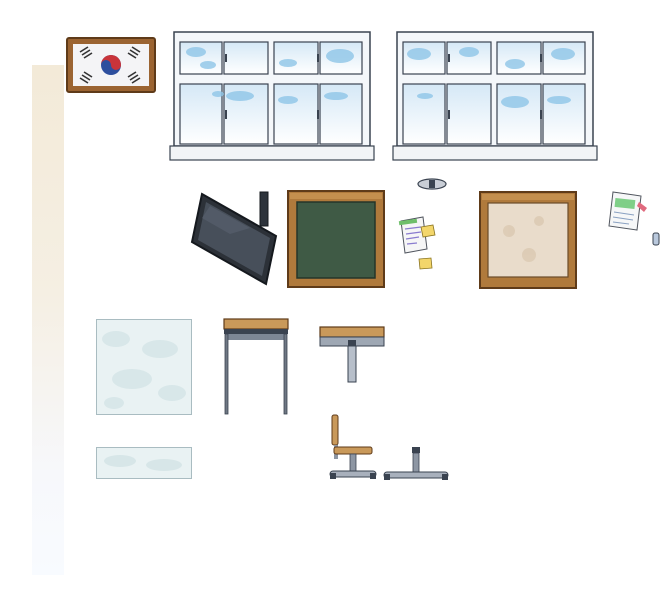 This screenshot has height=606, width=672. What do you see at coordinates (627, 211) in the screenshot?
I see `wall-poster` at bounding box center [627, 211].